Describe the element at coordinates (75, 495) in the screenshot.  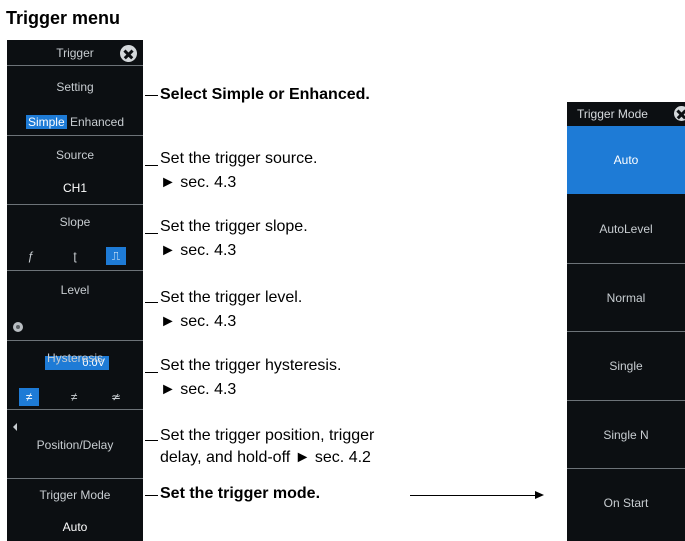
I see `trigger-mode-label: Trigger Mode` at that location.